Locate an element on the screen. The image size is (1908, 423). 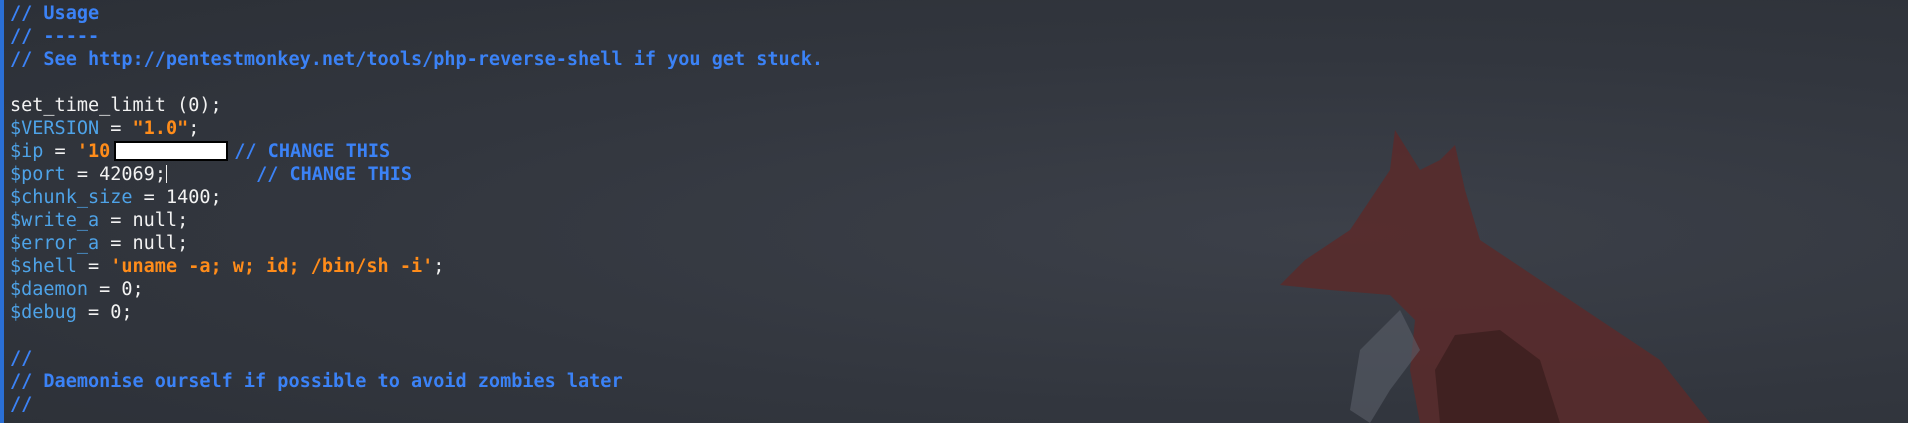
code-line: $daemon = 0; is located at coordinates (620, 289).